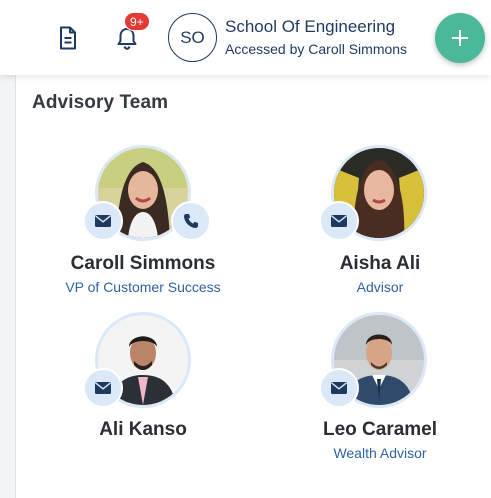 Image resolution: width=491 pixels, height=498 pixels. I want to click on member-title: Advisor, so click(380, 287).